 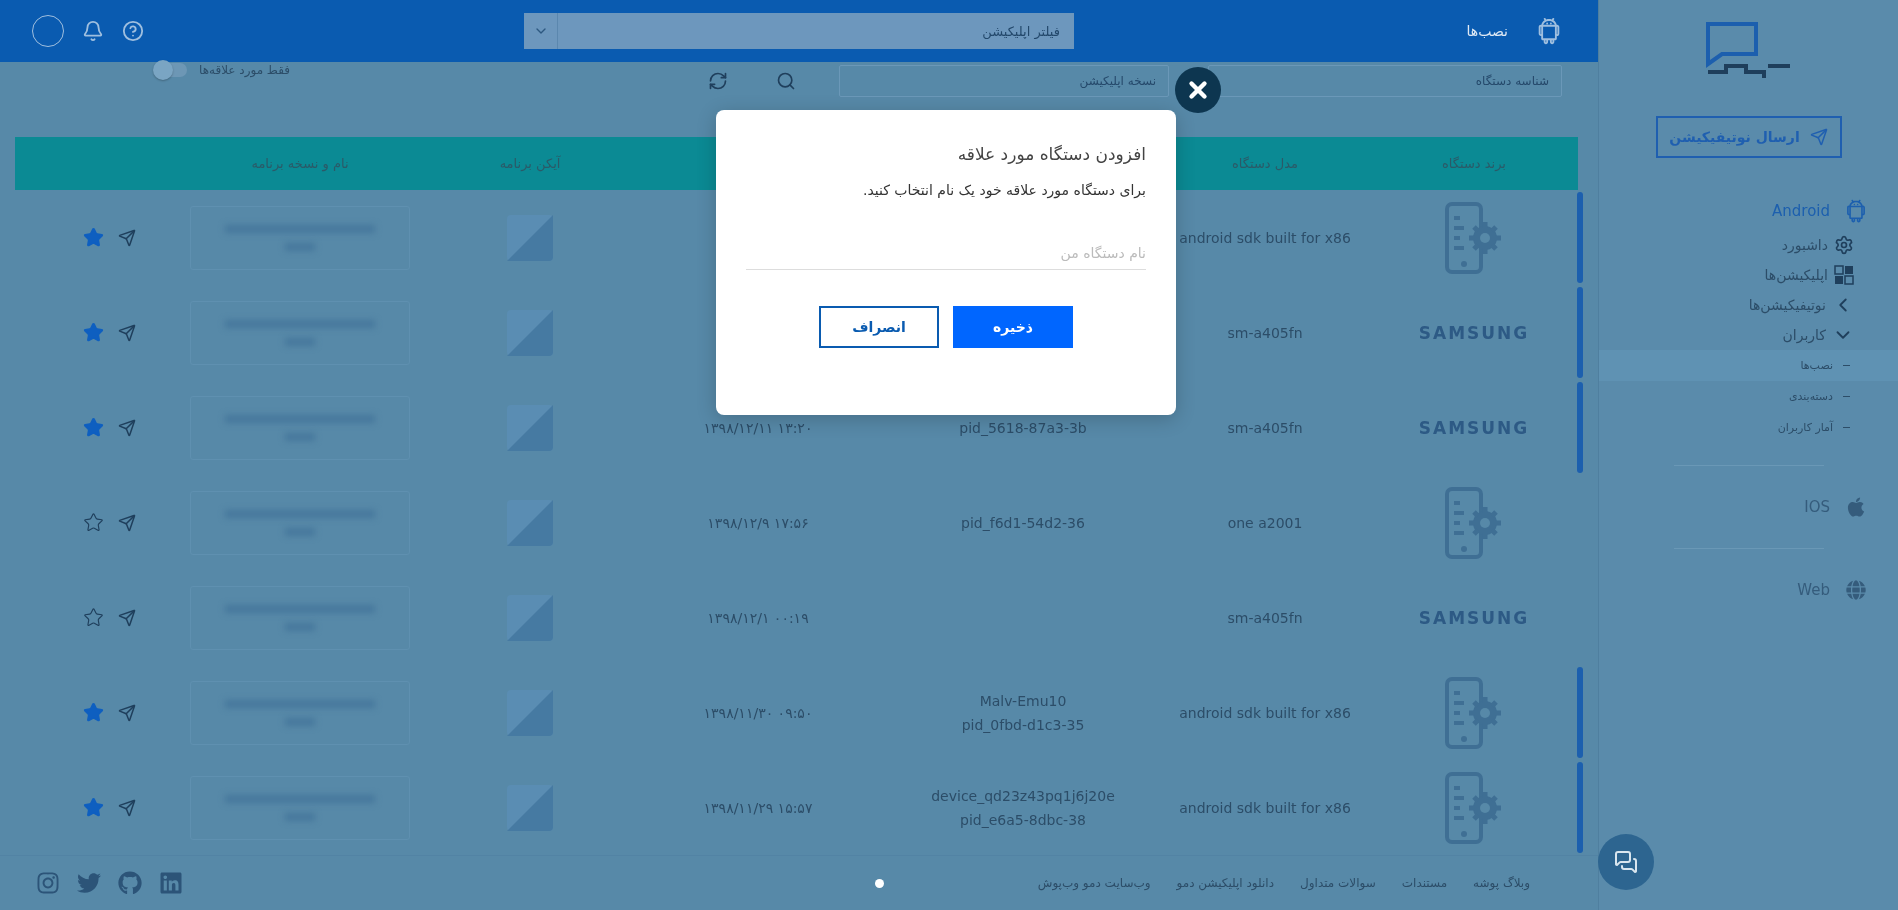 I want to click on platform-link: Android, so click(x=1748, y=211).